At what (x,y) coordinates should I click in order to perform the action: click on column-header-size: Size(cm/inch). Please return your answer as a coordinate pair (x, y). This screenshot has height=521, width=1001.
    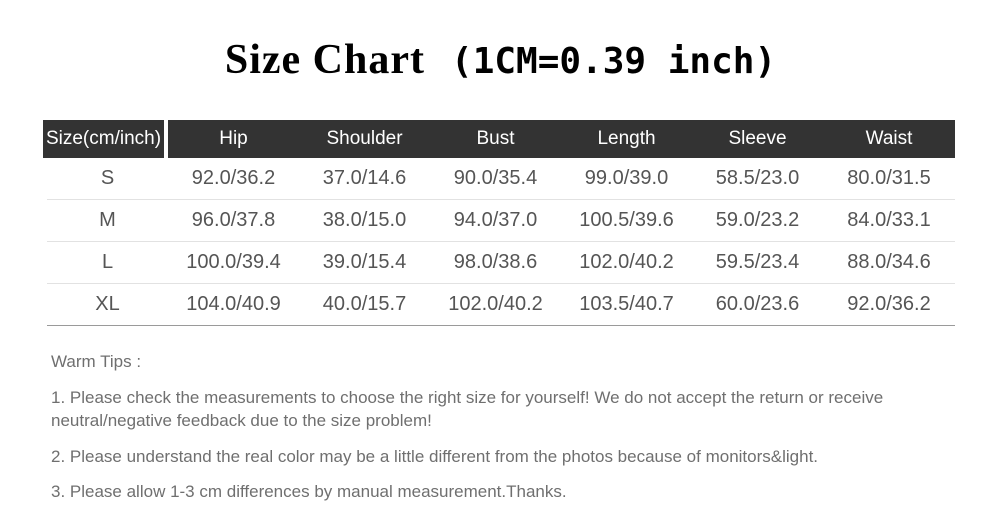
    Looking at the image, I should click on (103, 138).